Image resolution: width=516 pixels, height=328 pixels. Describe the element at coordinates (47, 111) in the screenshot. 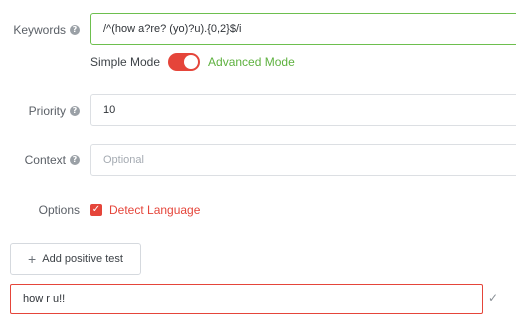

I see `priority-label: Priority` at that location.